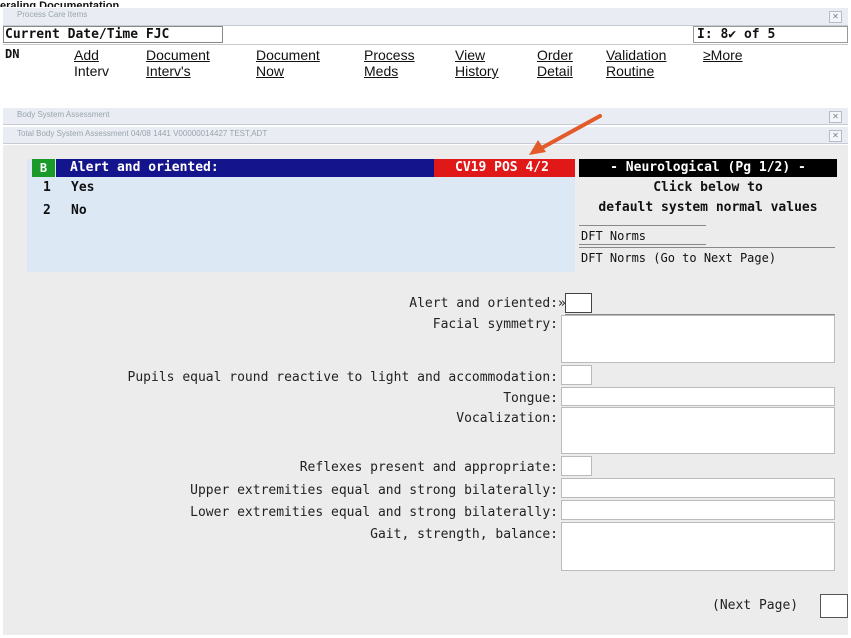 Image resolution: width=851 pixels, height=638 pixels. What do you see at coordinates (483, 303) in the screenshot?
I see `form-label-alert-oriented: Alert and oriented:` at bounding box center [483, 303].